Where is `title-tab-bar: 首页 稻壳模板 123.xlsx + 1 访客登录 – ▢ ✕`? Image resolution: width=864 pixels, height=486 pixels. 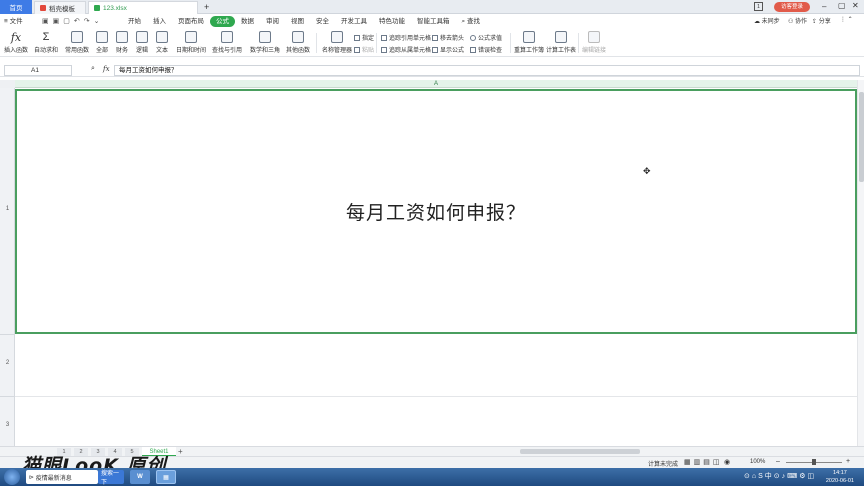 title-tab-bar: 首页 稻壳模板 123.xlsx + 1 访客登录 – ▢ ✕ is located at coordinates (432, 7).